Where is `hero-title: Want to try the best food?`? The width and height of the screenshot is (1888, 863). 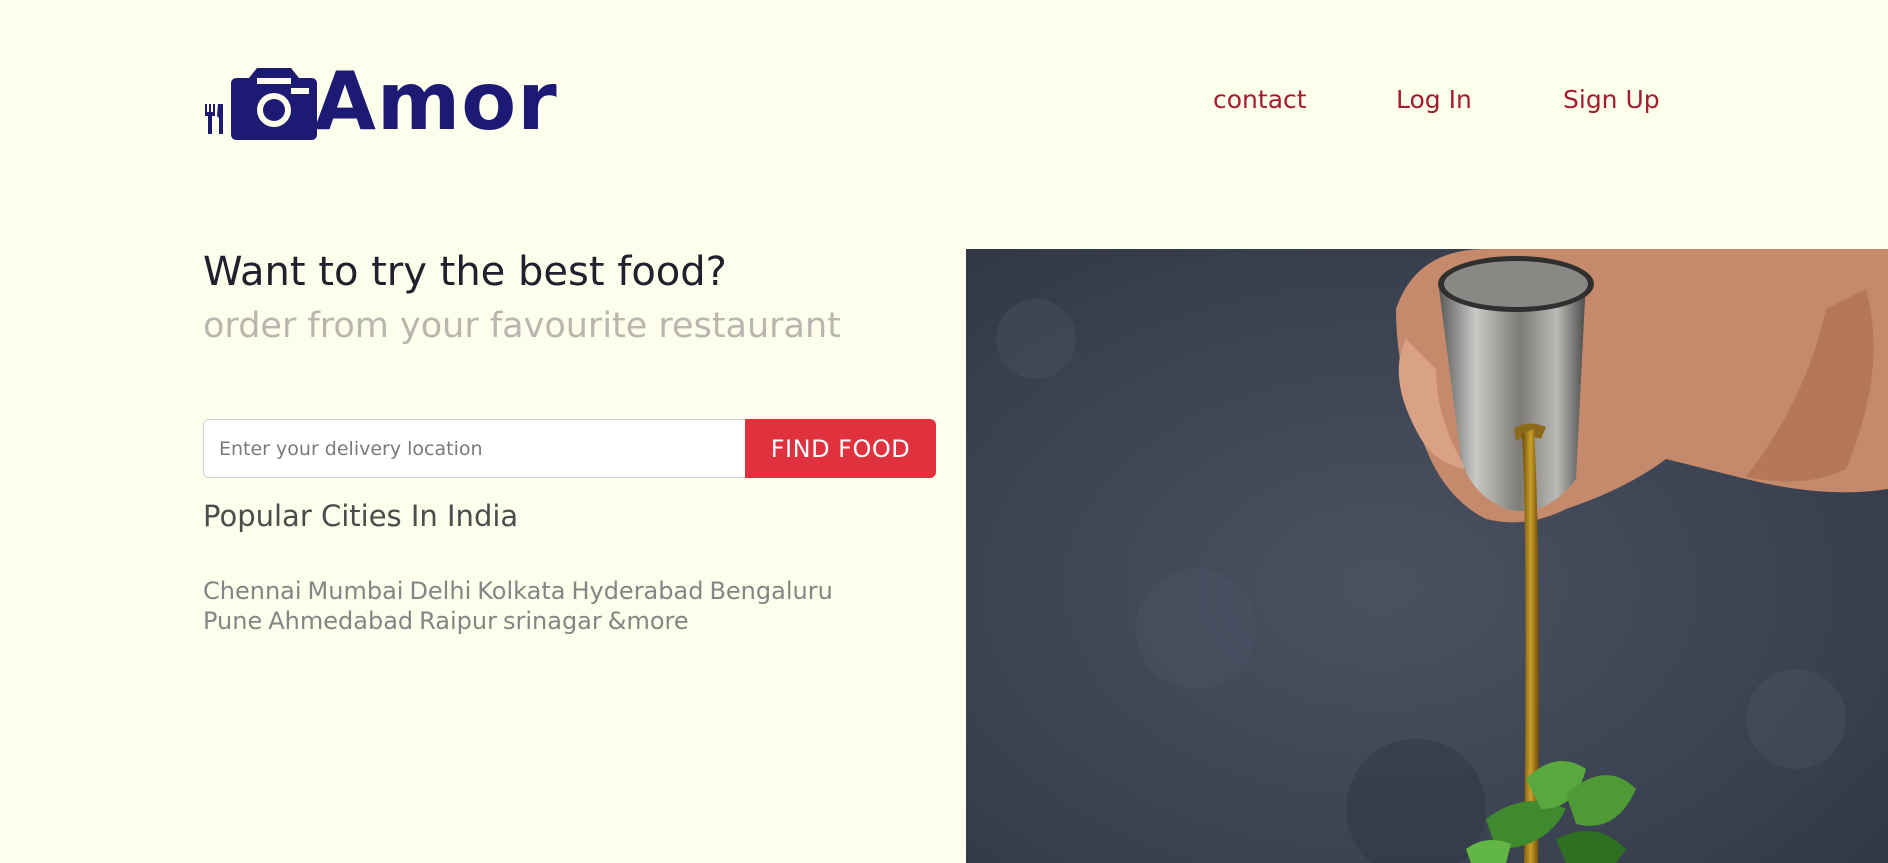 hero-title: Want to try the best food? is located at coordinates (465, 272).